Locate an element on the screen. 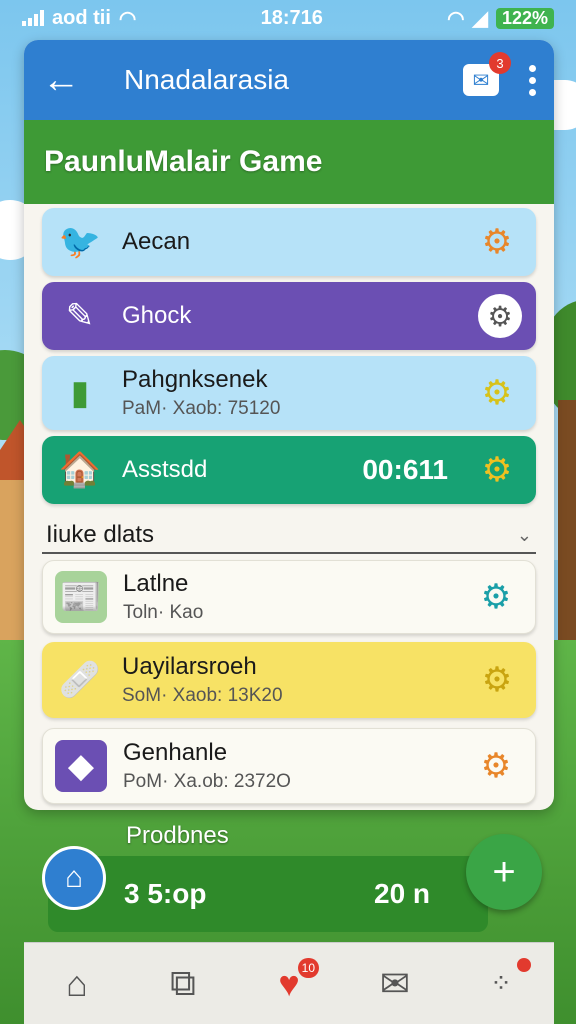 Image resolution: width=576 pixels, height=1024 pixels. progress-value-left: 3 5:op is located at coordinates (165, 893).